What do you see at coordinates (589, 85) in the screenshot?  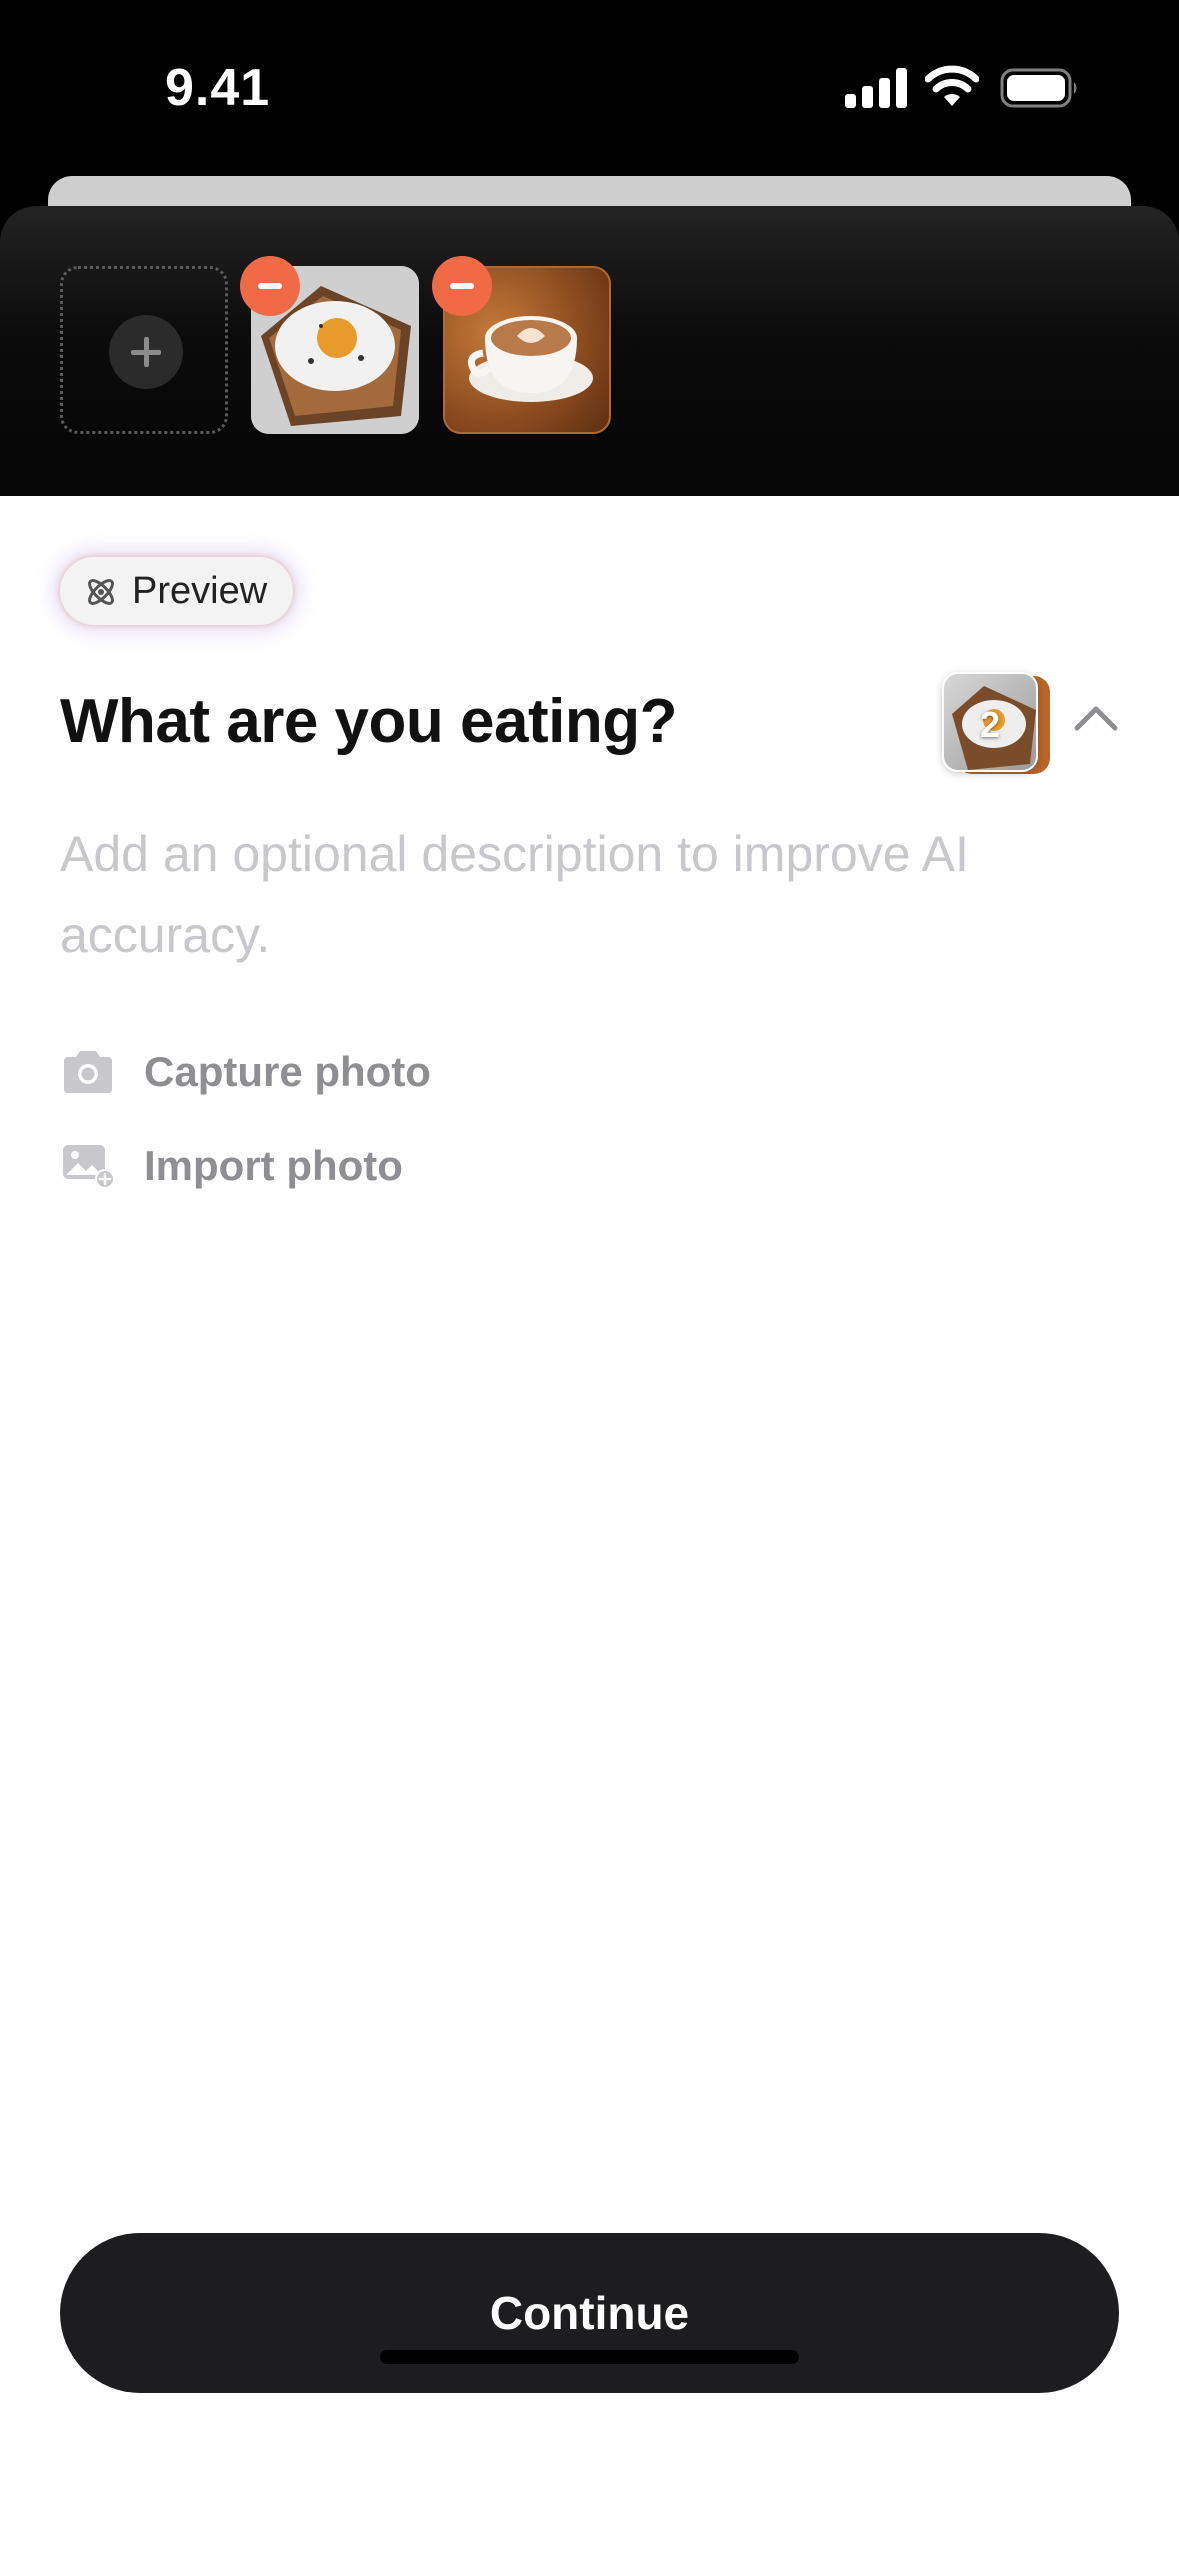 I see `status-bar: 9.41` at bounding box center [589, 85].